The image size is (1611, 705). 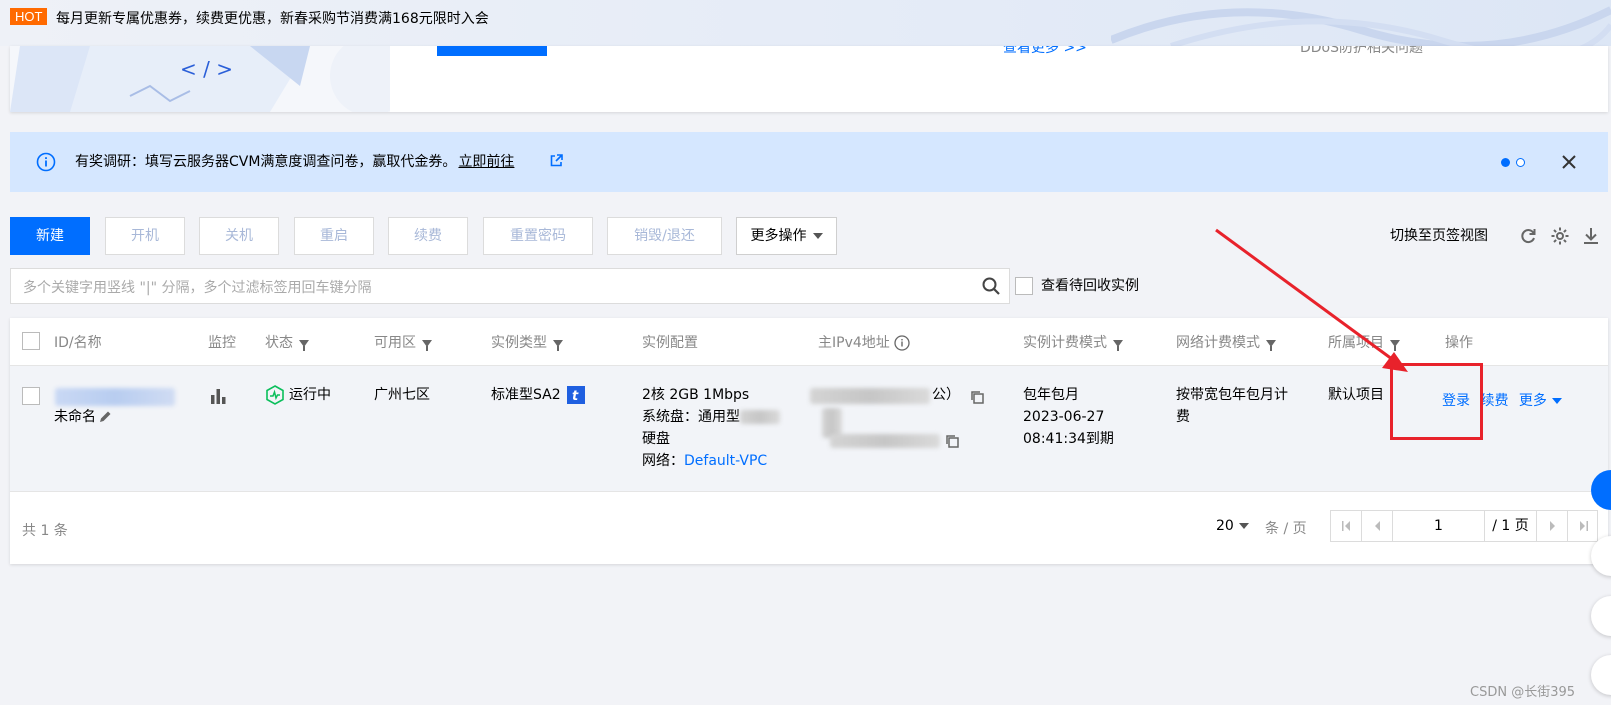 What do you see at coordinates (1243, 526) in the screenshot?
I see `chevron-down-icon` at bounding box center [1243, 526].